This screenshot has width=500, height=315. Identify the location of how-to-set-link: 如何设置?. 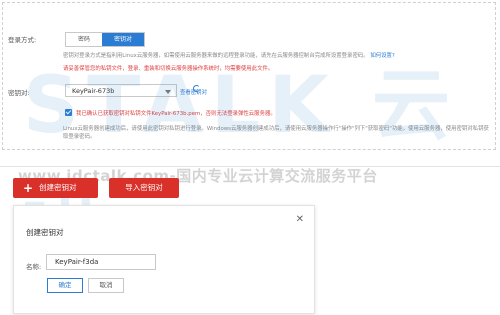
(382, 56).